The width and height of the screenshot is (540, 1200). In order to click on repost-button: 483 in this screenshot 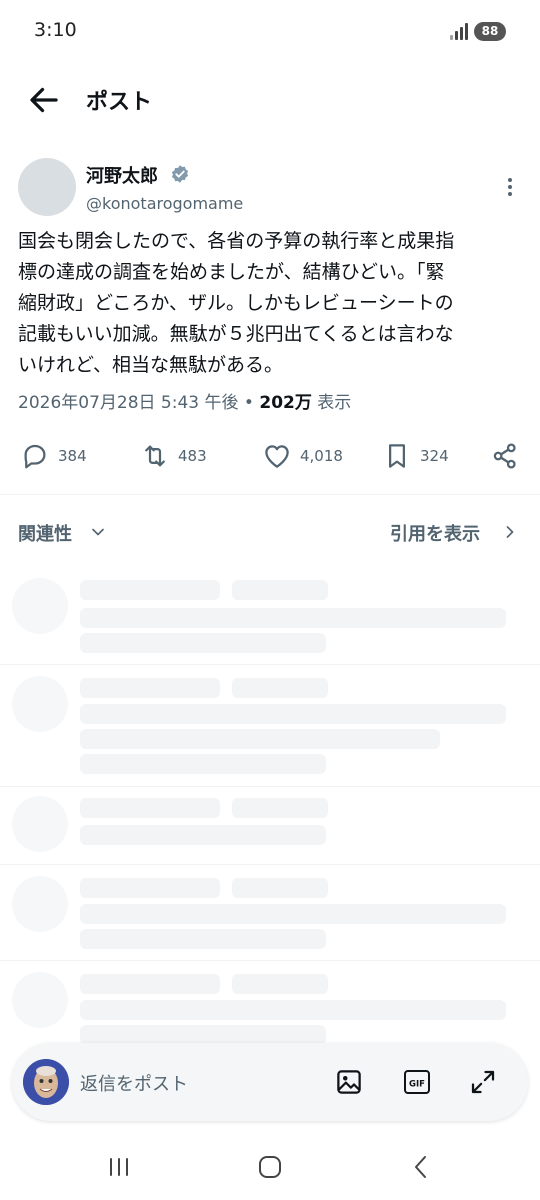, I will do `click(173, 456)`.